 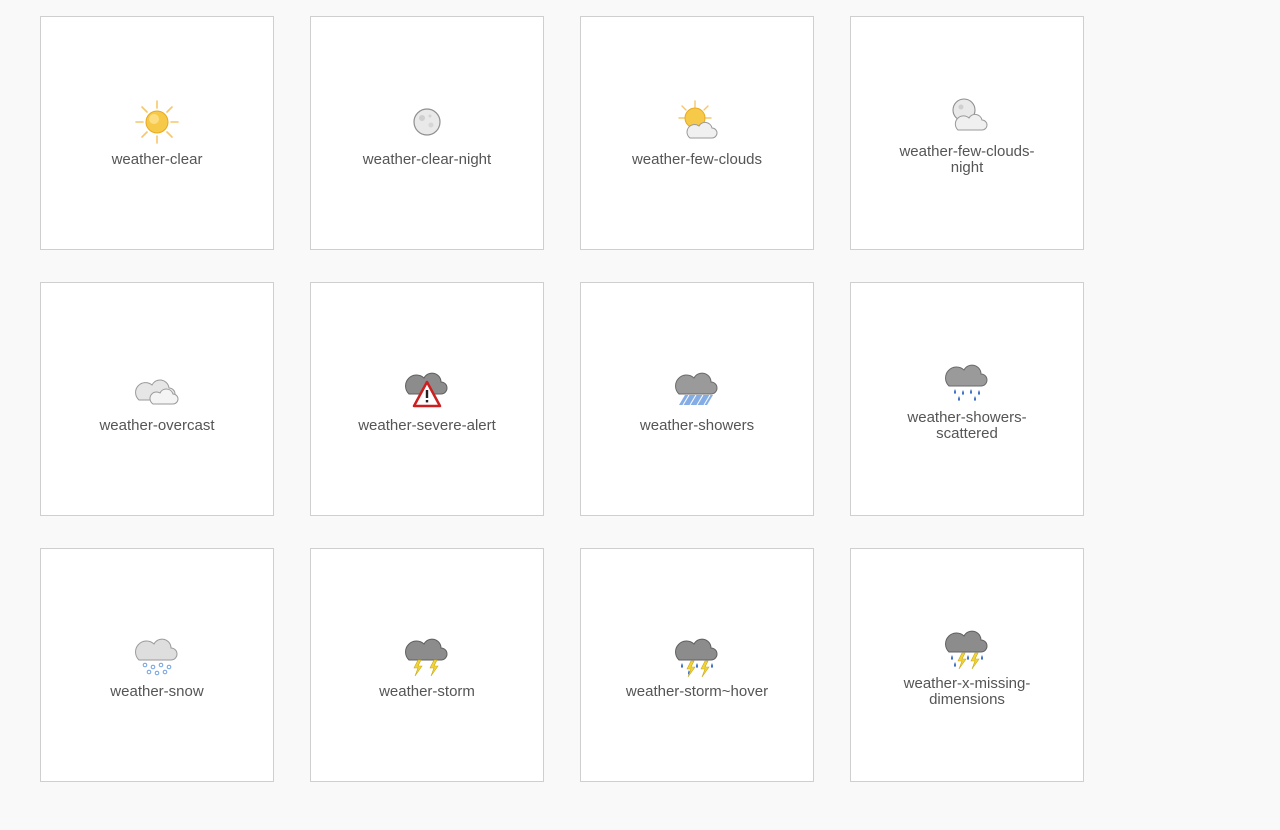 I want to click on tile-label: weather-severe-alert, so click(x=427, y=425).